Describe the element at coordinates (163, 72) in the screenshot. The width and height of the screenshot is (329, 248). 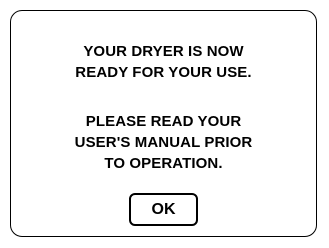
I see `ready-message-line-2: READY FOR YOUR USE.` at that location.